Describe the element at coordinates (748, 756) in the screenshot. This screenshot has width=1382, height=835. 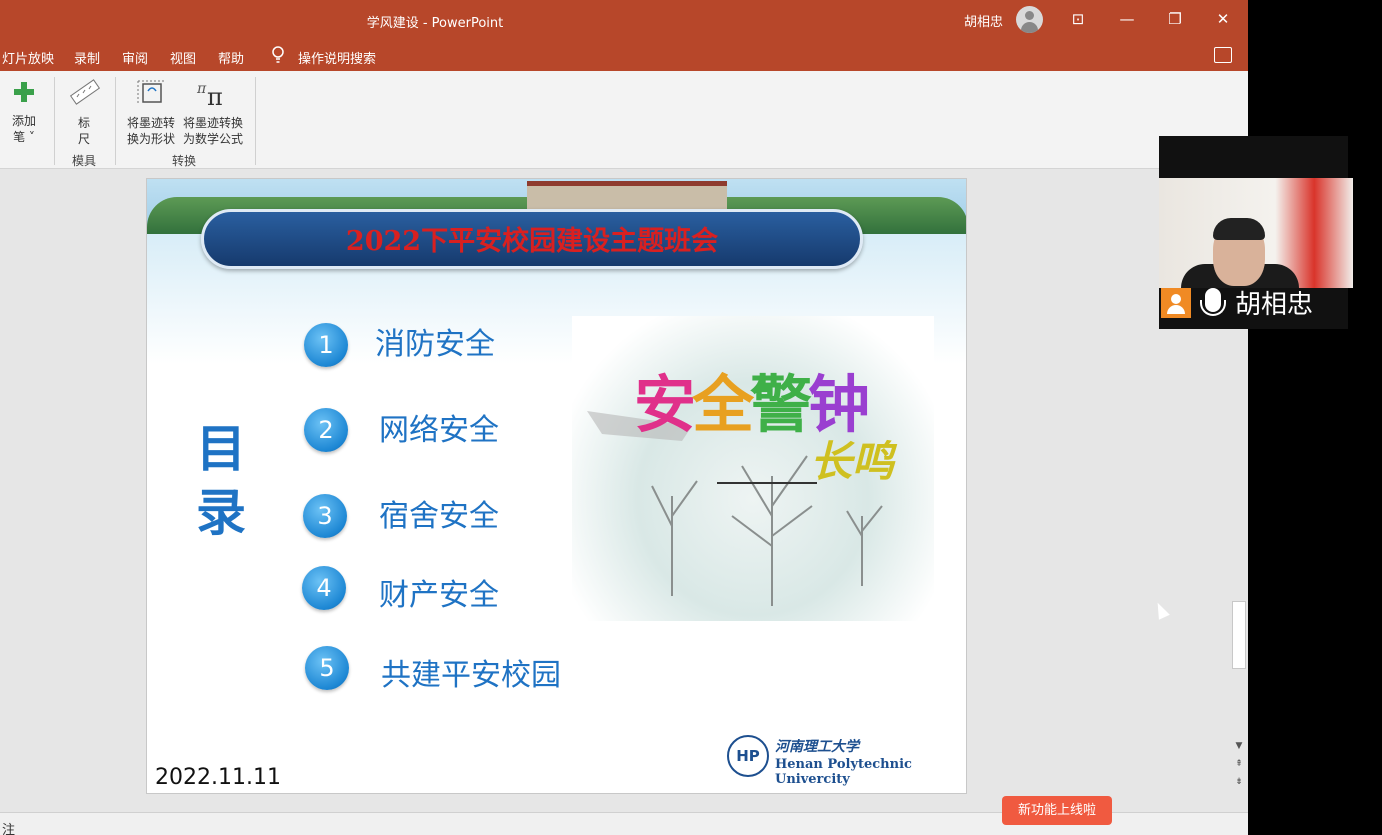
I see `university-logo-icon: HP` at that location.